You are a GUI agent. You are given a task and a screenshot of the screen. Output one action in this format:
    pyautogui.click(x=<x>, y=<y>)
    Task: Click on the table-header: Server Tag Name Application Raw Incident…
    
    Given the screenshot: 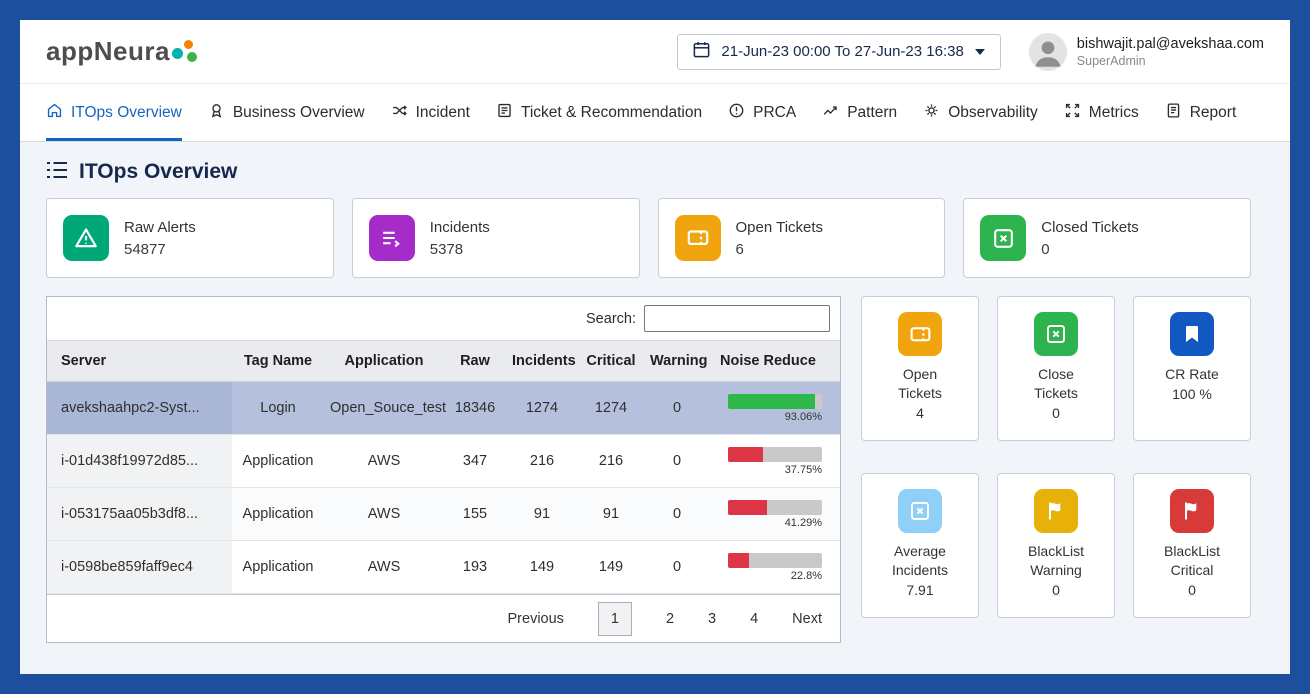 What is the action you would take?
    pyautogui.click(x=443, y=361)
    